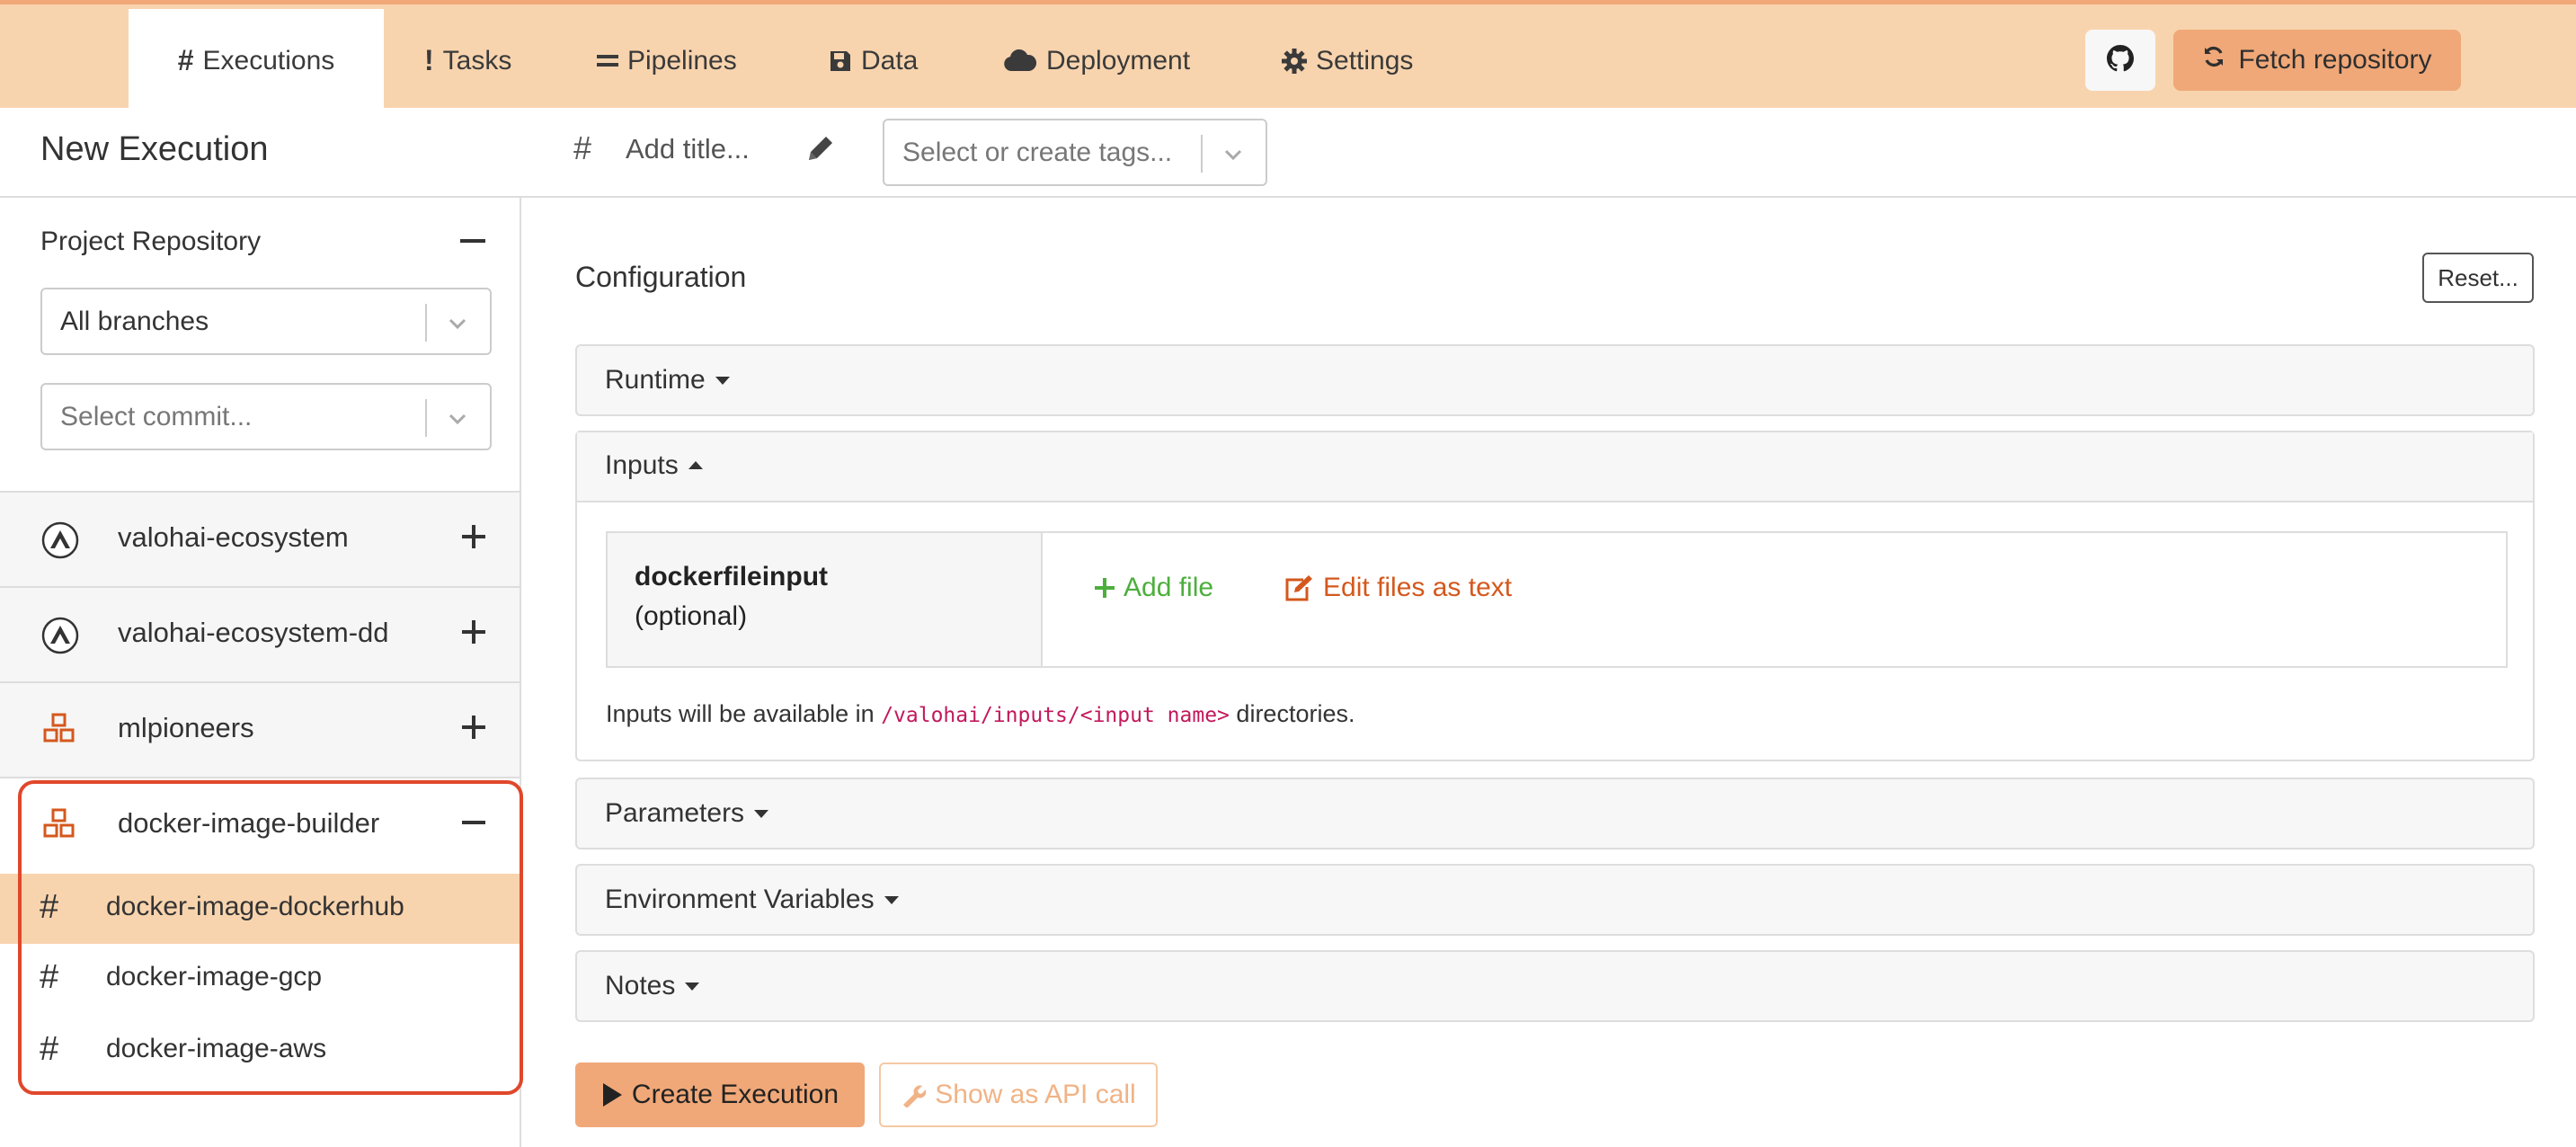 This screenshot has width=2576, height=1147. Describe the element at coordinates (472, 241) in the screenshot. I see `collapse-minus-icon` at that location.